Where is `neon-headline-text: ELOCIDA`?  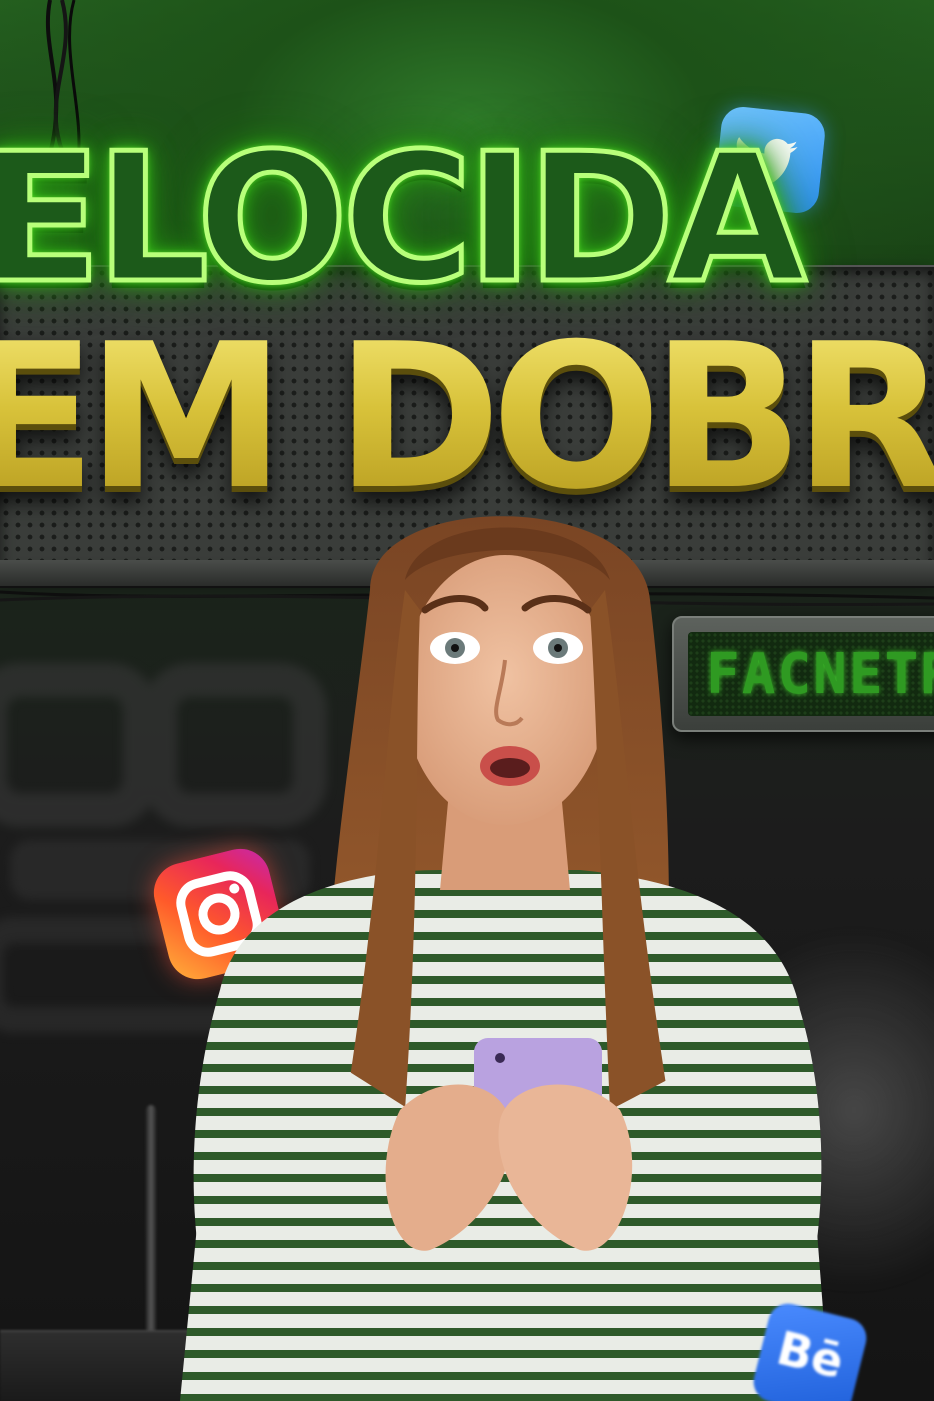 neon-headline-text: ELOCIDA is located at coordinates (404, 218).